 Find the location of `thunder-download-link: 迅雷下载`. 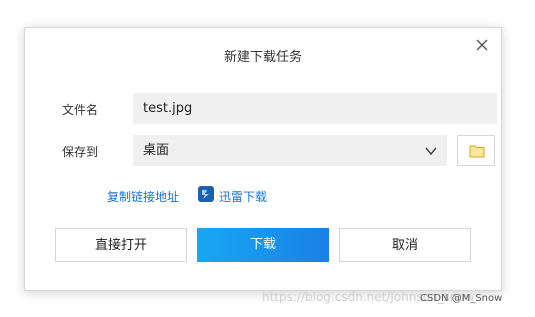

thunder-download-link: 迅雷下载 is located at coordinates (243, 196).